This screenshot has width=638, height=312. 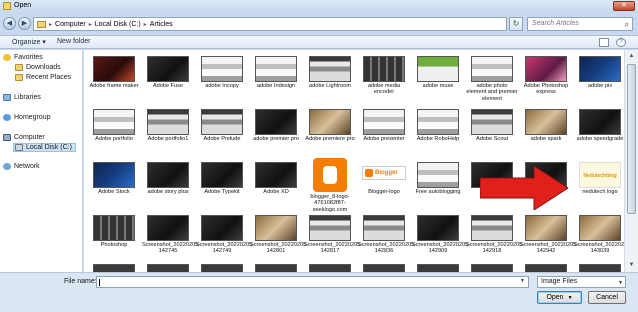 I want to click on vertical-scrollbar: ▲ ▼, so click(x=631, y=161).